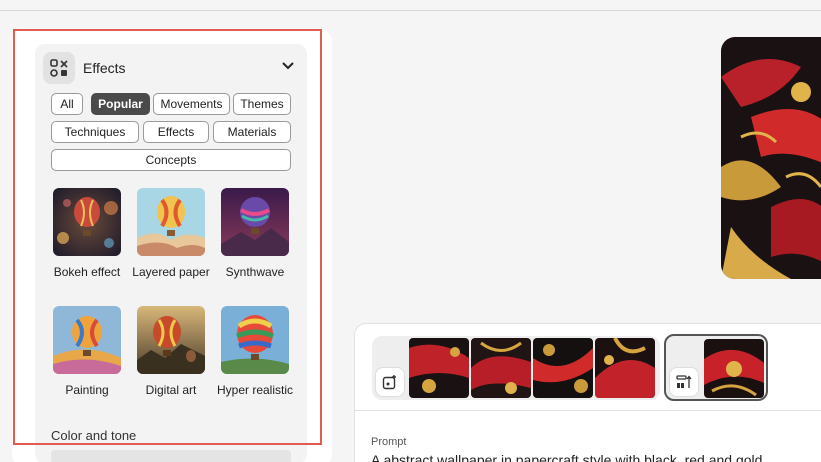 The height and width of the screenshot is (462, 821). I want to click on effects-title: Effects, so click(104, 68).